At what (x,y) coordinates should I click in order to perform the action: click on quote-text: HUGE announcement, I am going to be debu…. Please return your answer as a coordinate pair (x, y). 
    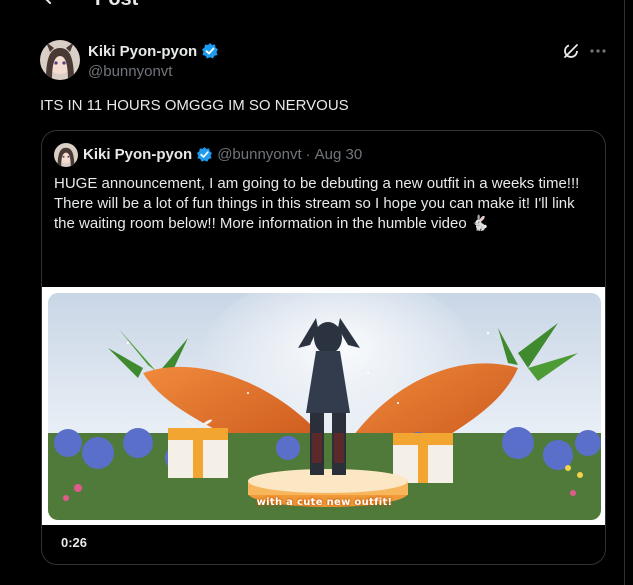
    Looking at the image, I should click on (317, 203).